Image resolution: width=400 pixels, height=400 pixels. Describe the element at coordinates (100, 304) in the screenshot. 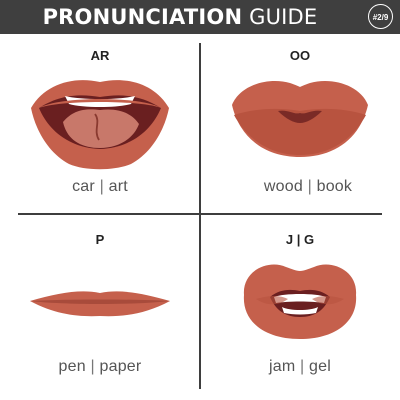

I see `closed-lips-p-illustration` at that location.